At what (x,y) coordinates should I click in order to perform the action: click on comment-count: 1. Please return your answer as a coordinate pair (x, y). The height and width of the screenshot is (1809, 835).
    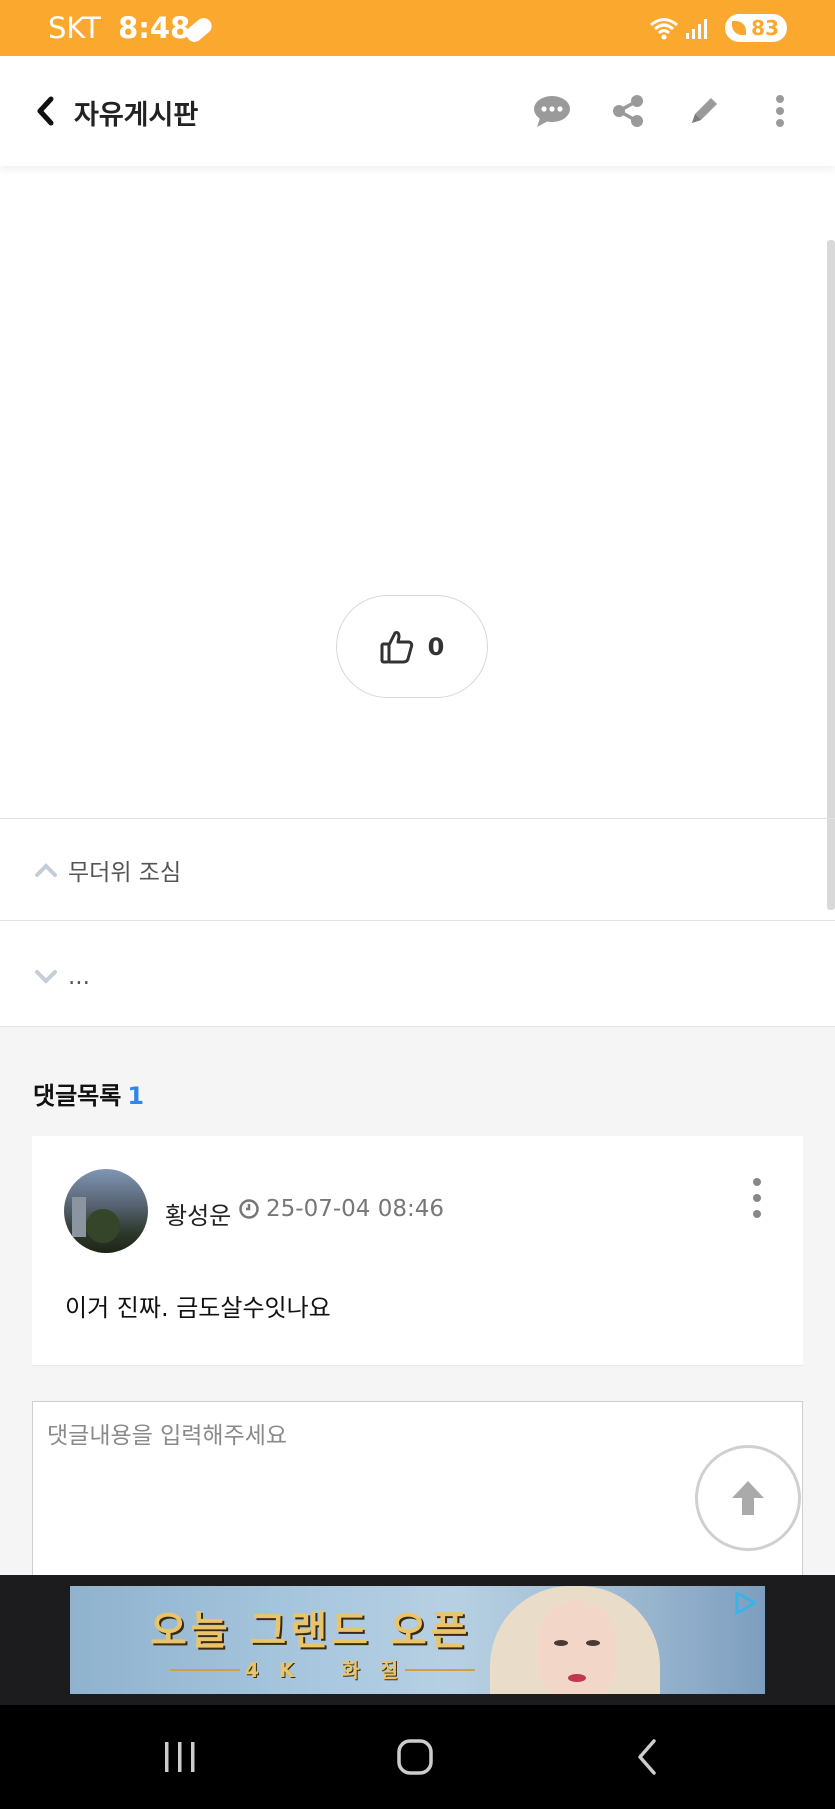
    Looking at the image, I should click on (136, 1096).